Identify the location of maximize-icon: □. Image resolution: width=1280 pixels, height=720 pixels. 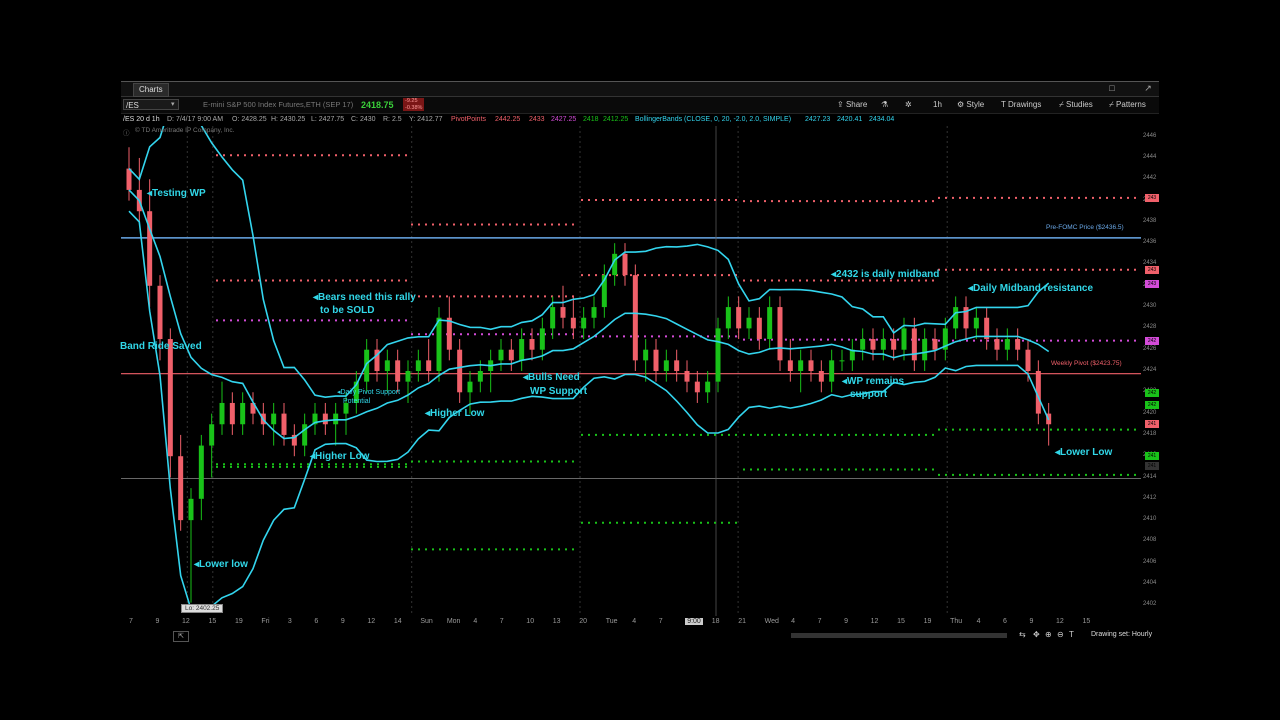
(1112, 88).